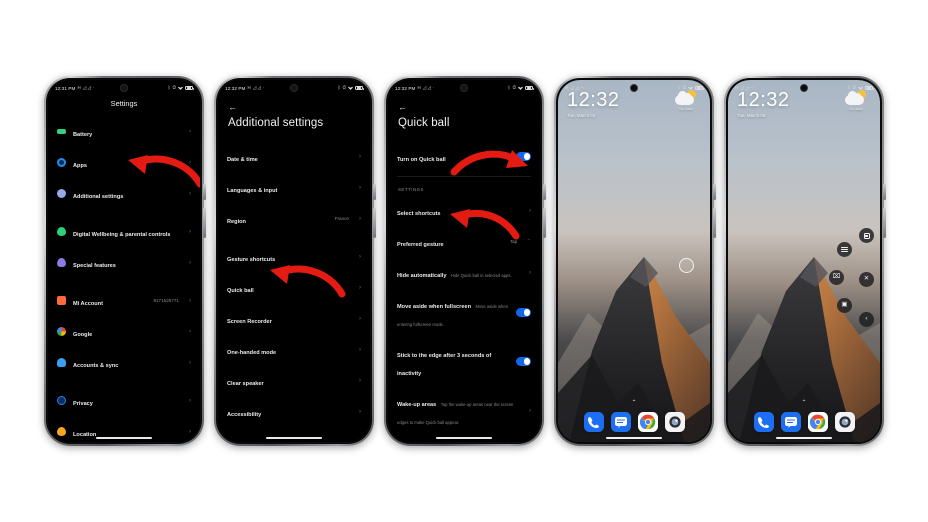 This screenshot has width=928, height=522. I want to click on list-item-select-shortcuts: Select shortcuts ›, so click(464, 210).